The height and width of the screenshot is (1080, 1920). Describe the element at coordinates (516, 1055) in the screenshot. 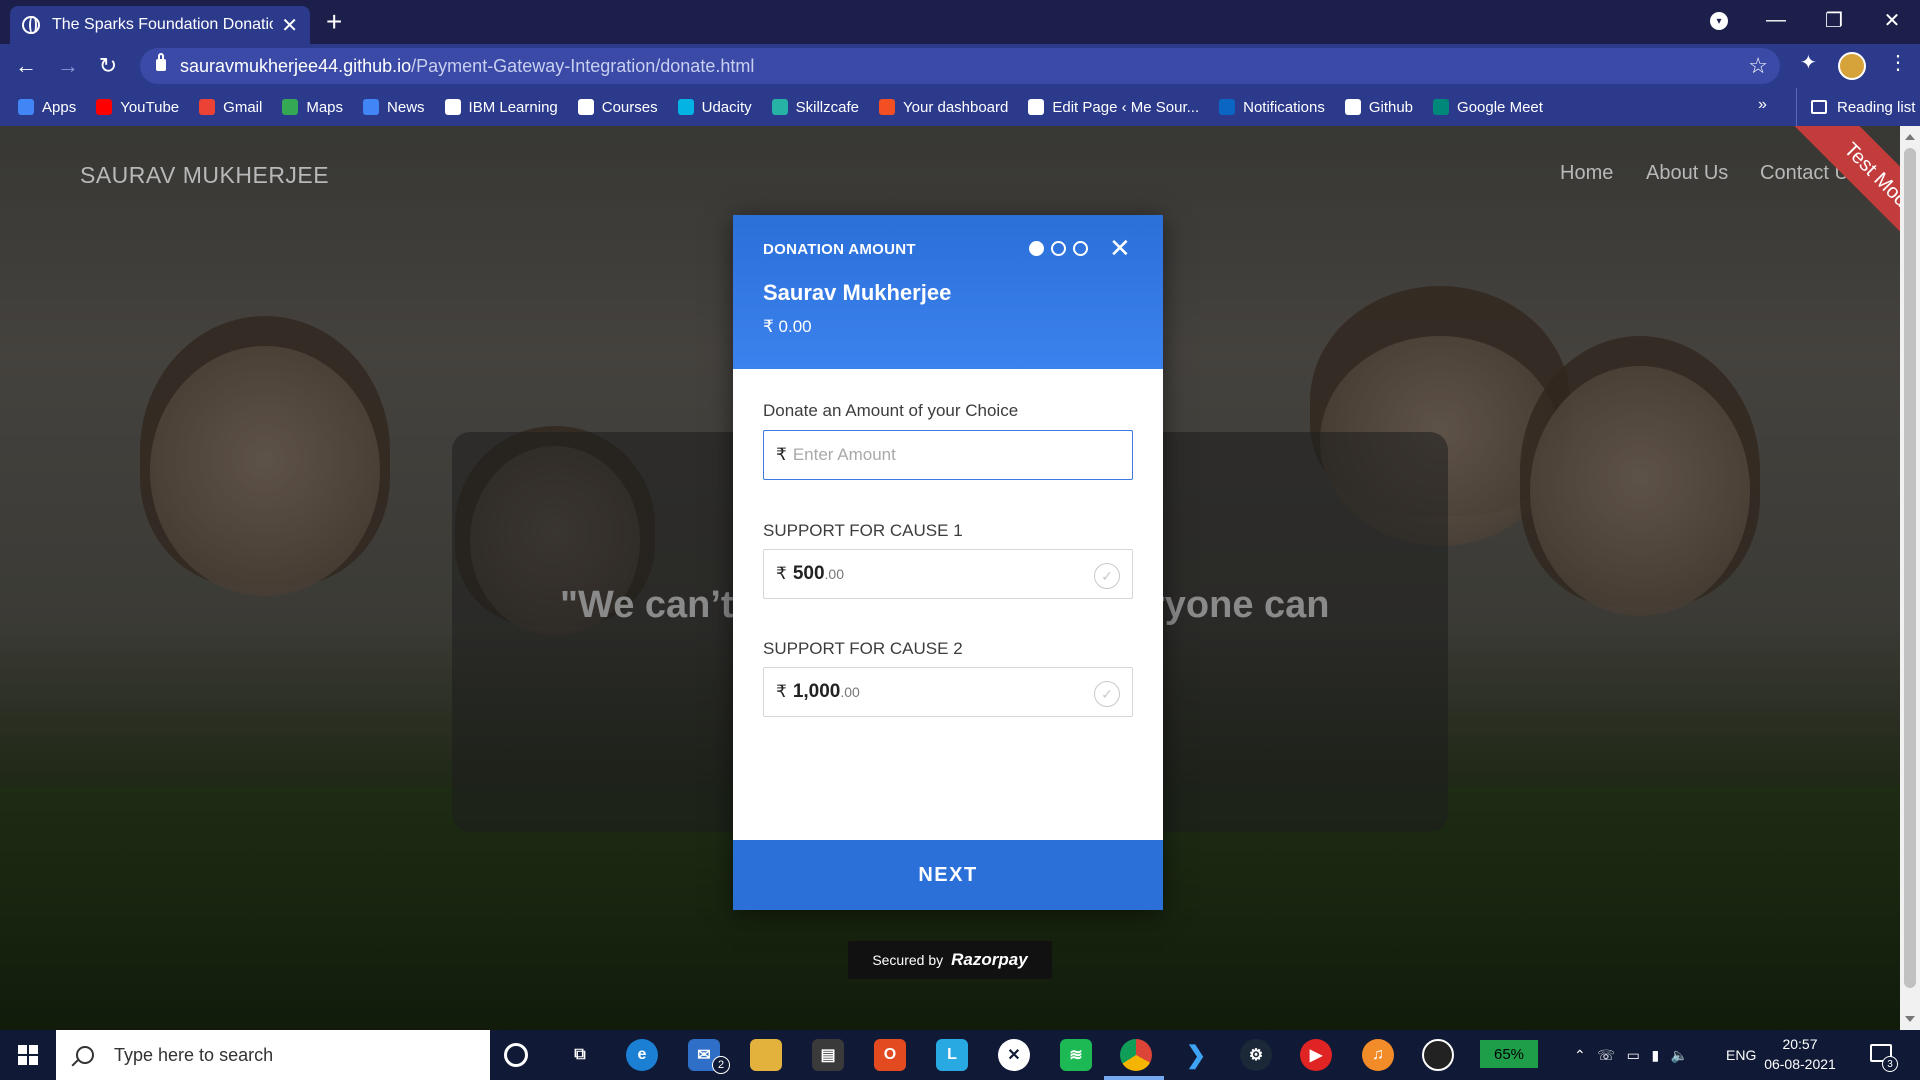

I see `cortana-icon` at that location.